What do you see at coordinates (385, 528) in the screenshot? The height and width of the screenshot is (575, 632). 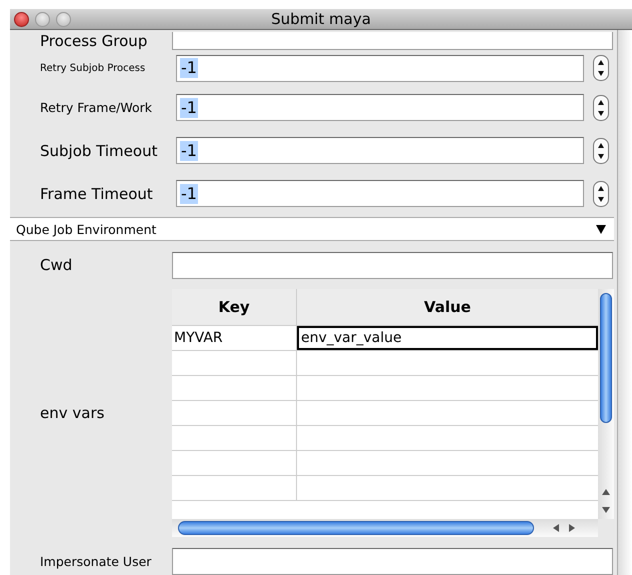 I see `horizontal-scrollbar` at bounding box center [385, 528].